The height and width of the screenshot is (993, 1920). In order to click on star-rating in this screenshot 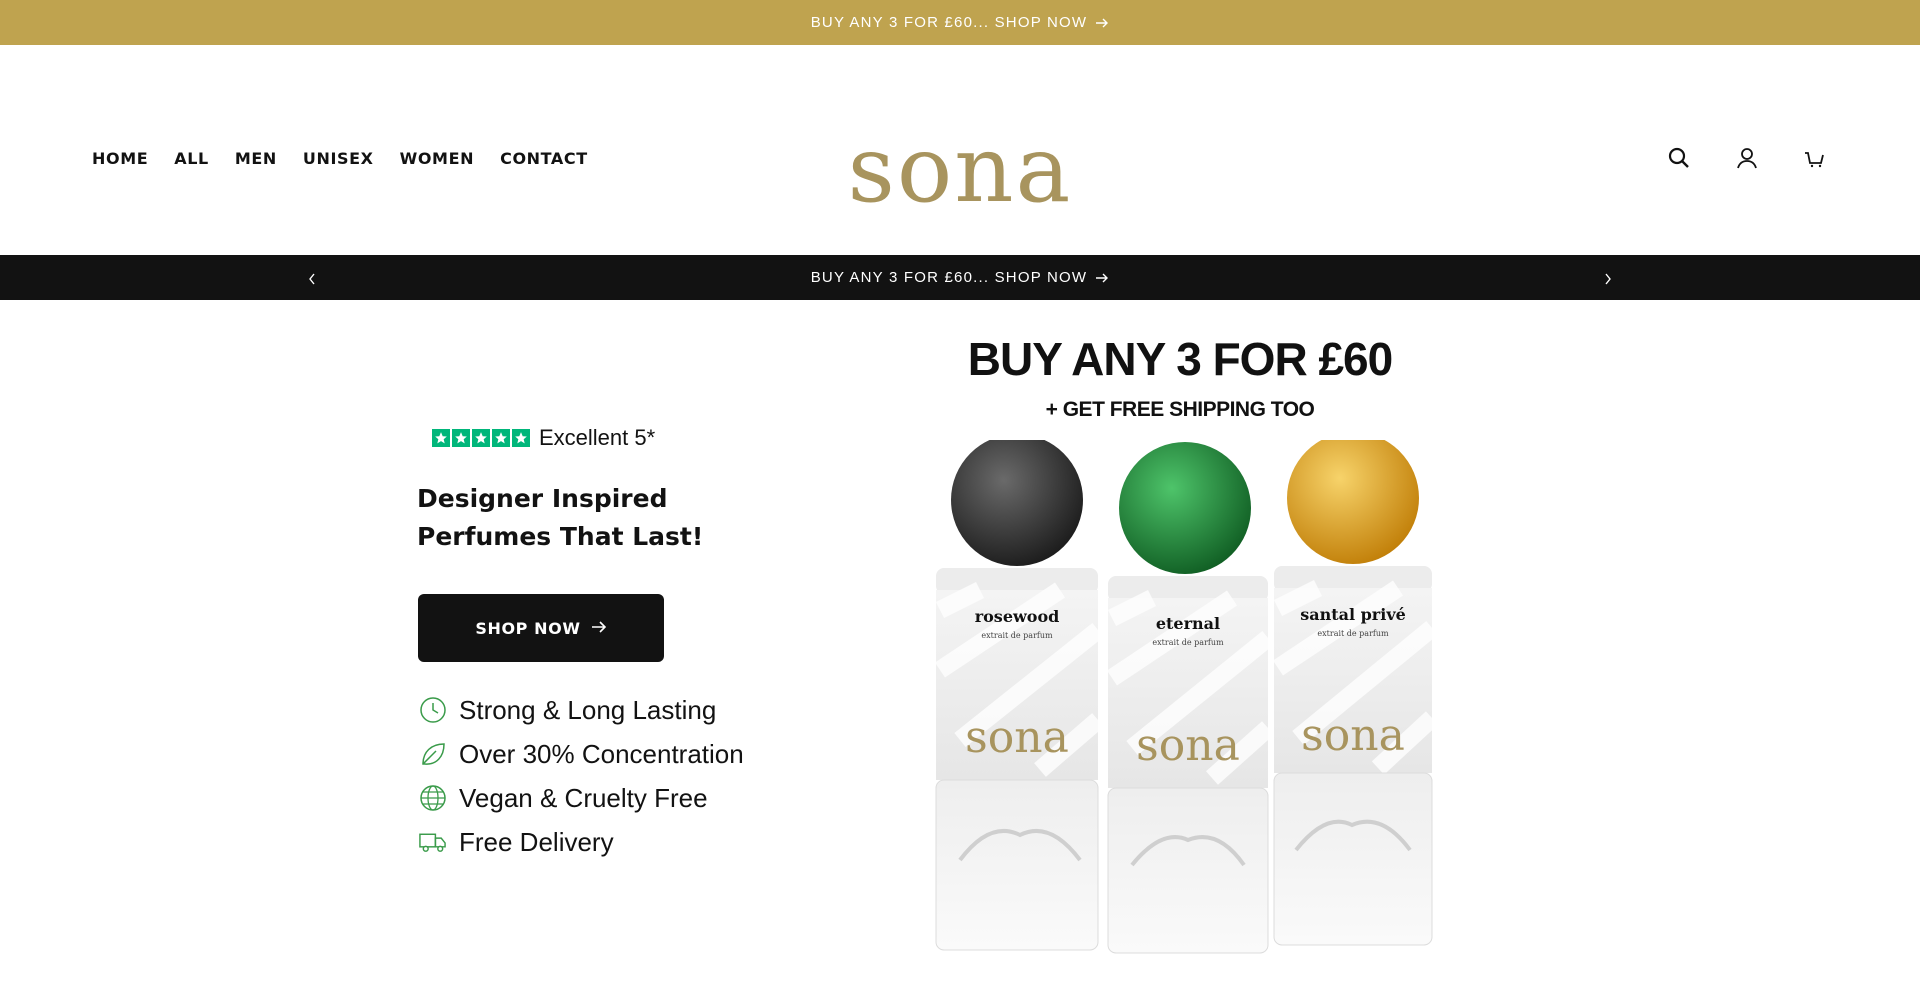, I will do `click(481, 438)`.